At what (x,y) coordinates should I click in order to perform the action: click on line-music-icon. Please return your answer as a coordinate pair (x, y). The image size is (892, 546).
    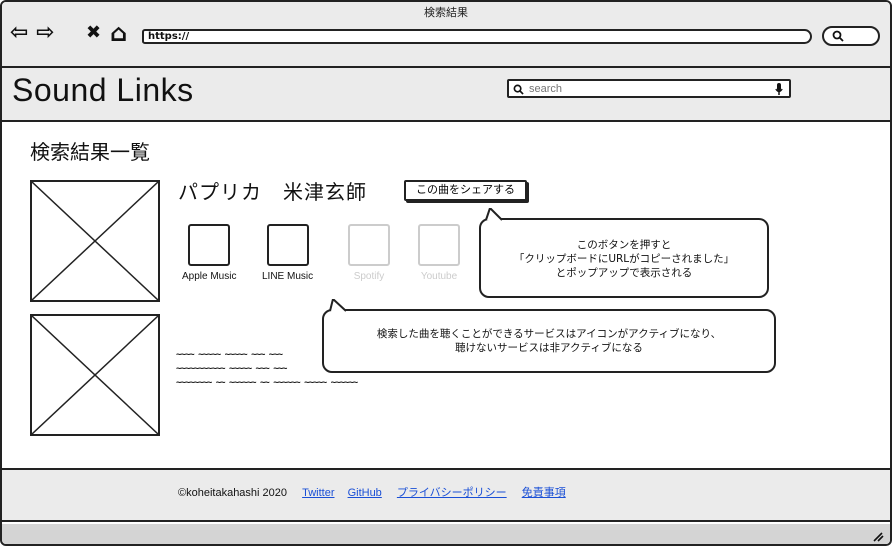
    Looking at the image, I should click on (287, 245).